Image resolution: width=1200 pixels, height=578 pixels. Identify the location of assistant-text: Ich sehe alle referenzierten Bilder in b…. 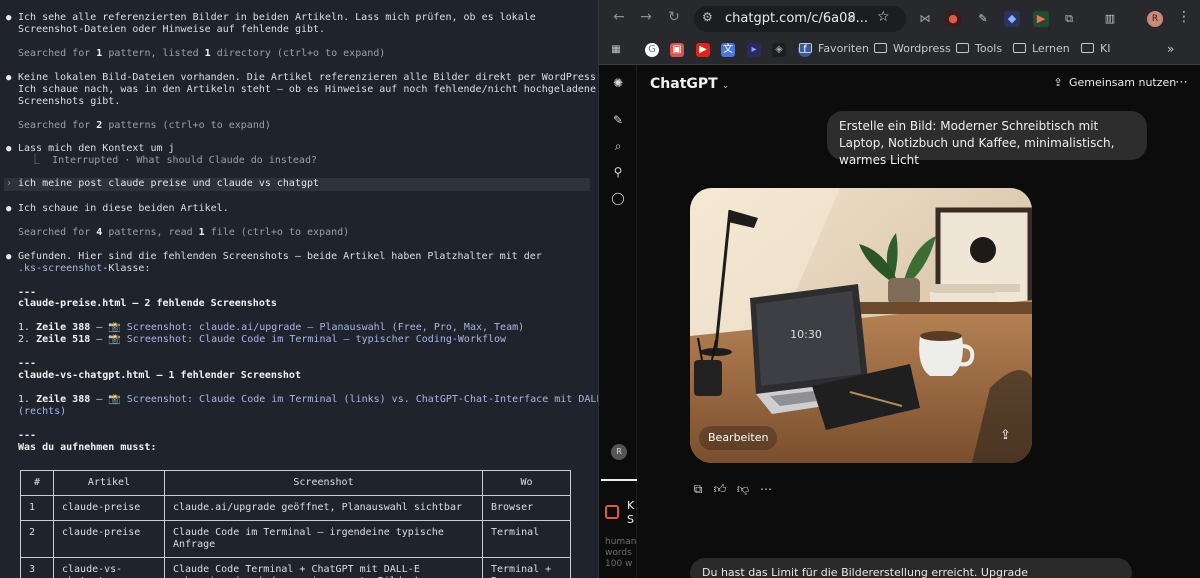
(277, 17).